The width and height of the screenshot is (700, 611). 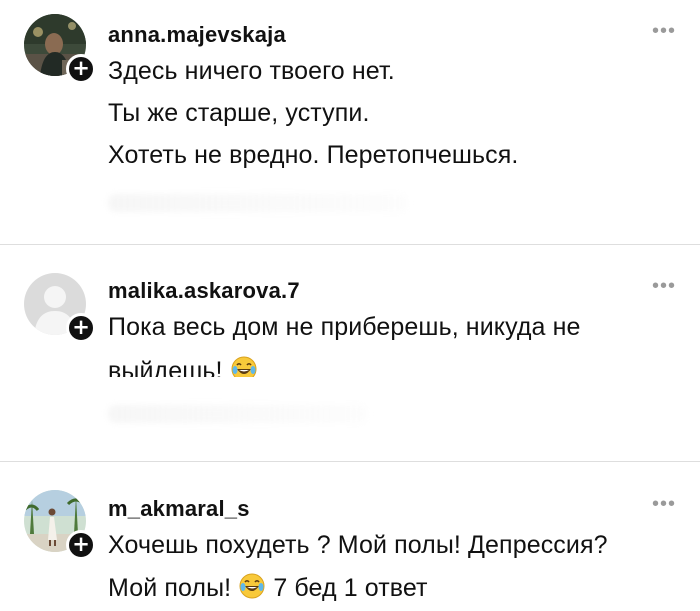 What do you see at coordinates (197, 35) in the screenshot?
I see `comment-username: anna.majevskaja` at bounding box center [197, 35].